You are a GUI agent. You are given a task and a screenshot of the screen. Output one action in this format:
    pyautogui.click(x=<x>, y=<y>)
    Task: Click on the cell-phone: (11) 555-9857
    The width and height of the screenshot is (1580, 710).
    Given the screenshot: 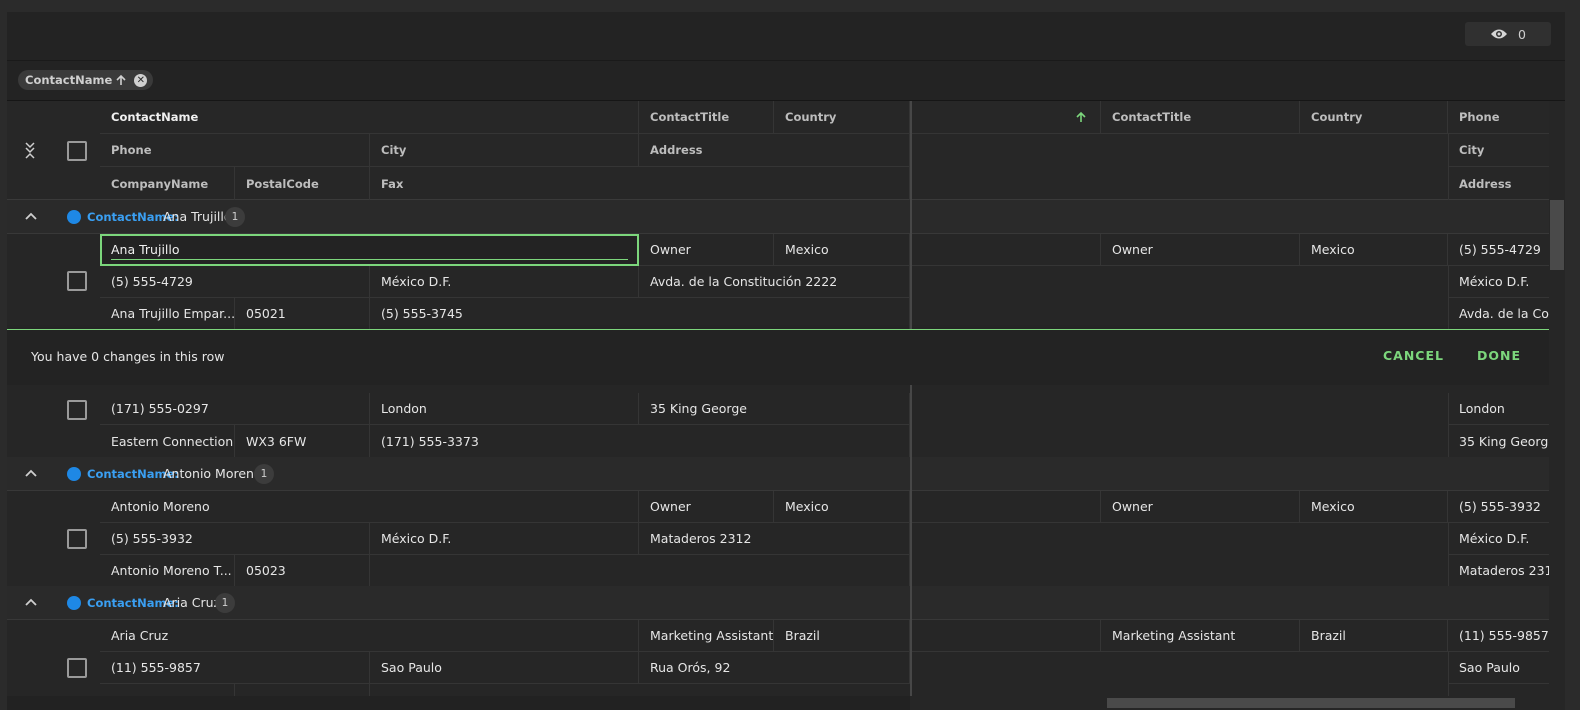 What is the action you would take?
    pyautogui.click(x=235, y=668)
    